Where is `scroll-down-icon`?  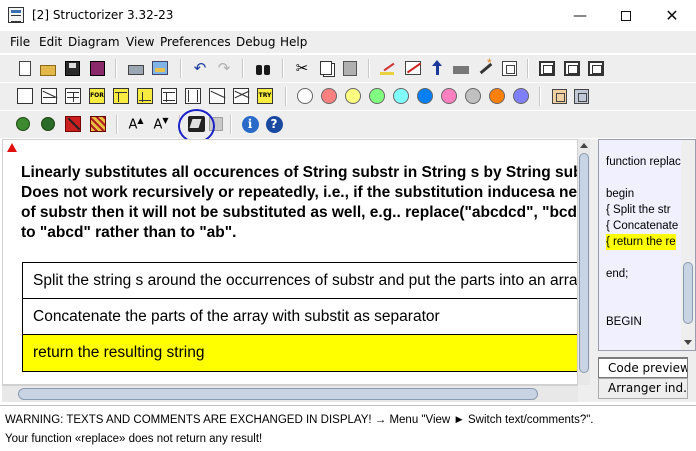
scroll-down-icon is located at coordinates (688, 342).